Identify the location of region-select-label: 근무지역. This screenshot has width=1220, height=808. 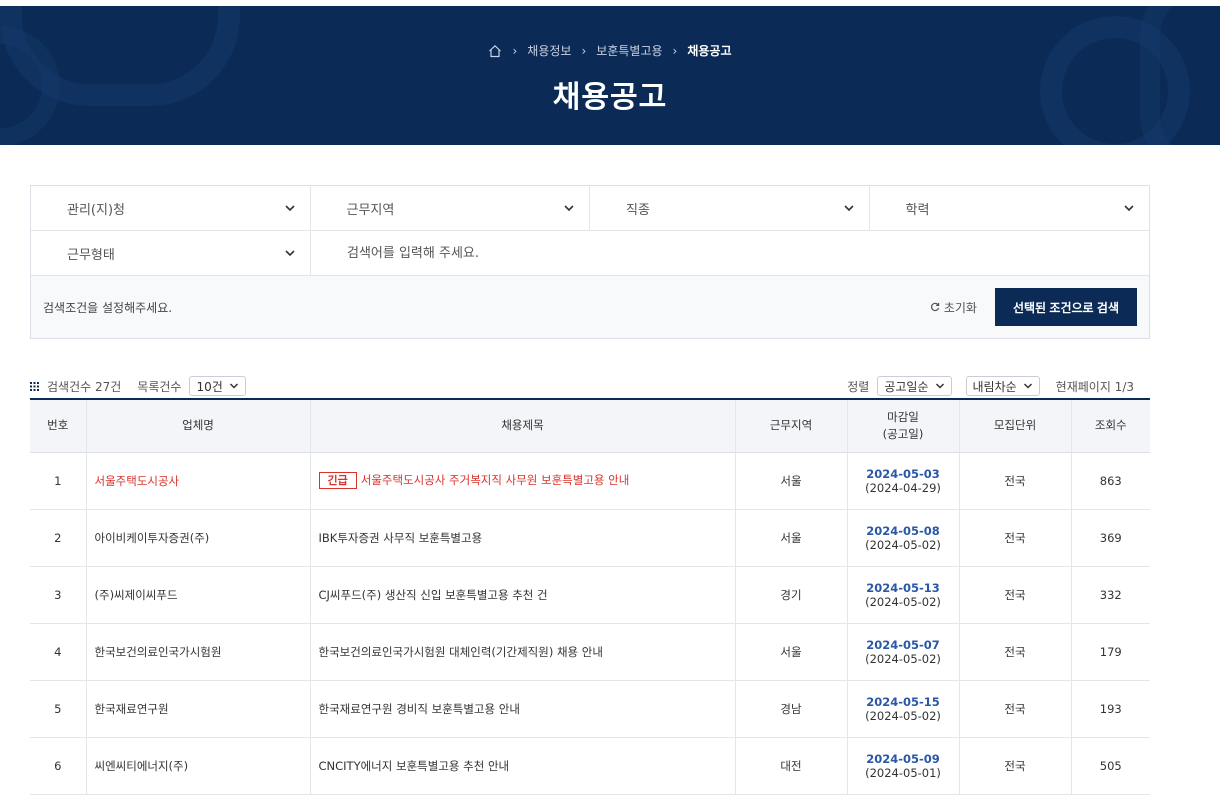
(370, 210).